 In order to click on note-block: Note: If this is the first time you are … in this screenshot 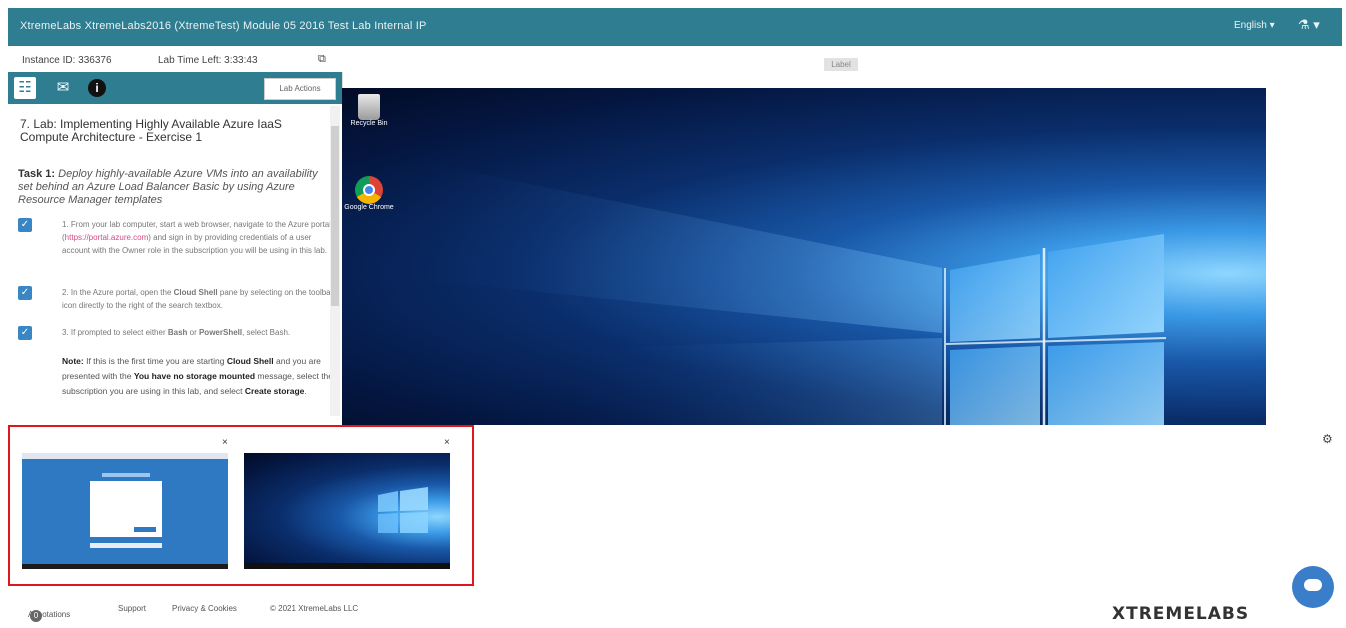, I will do `click(199, 376)`.